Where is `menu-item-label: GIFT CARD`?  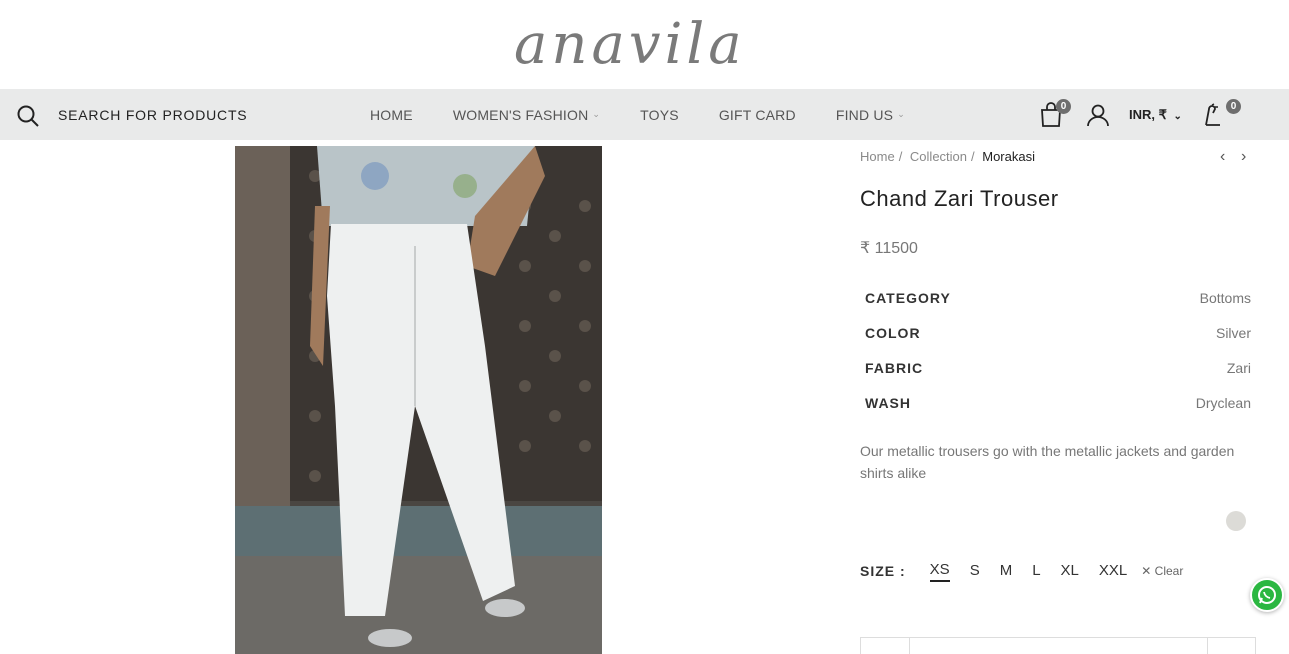
menu-item-label: GIFT CARD is located at coordinates (757, 114).